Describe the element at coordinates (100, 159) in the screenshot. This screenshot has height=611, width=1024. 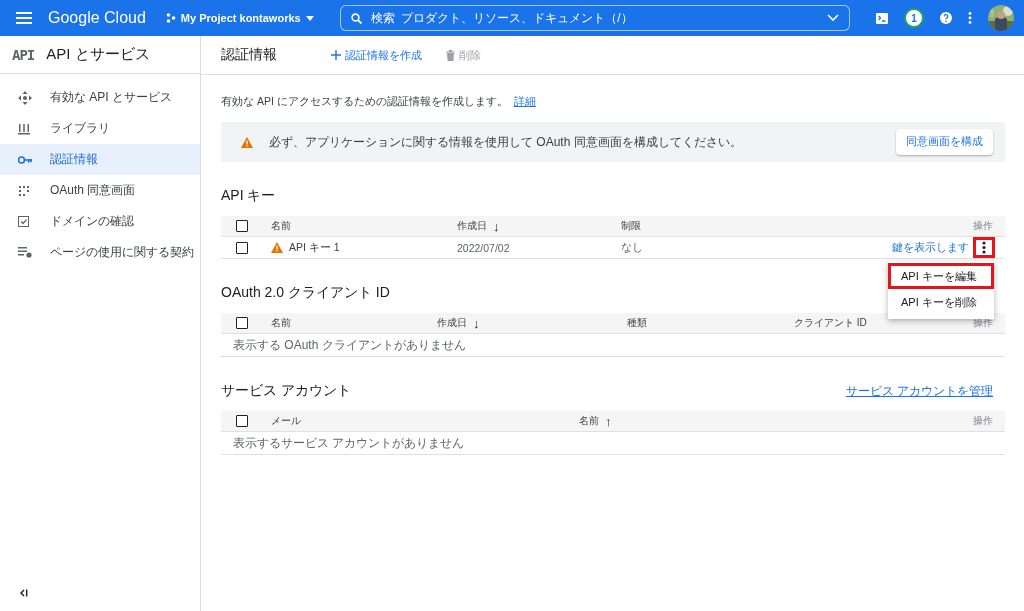
I see `sidebar-item: 認証情報` at that location.